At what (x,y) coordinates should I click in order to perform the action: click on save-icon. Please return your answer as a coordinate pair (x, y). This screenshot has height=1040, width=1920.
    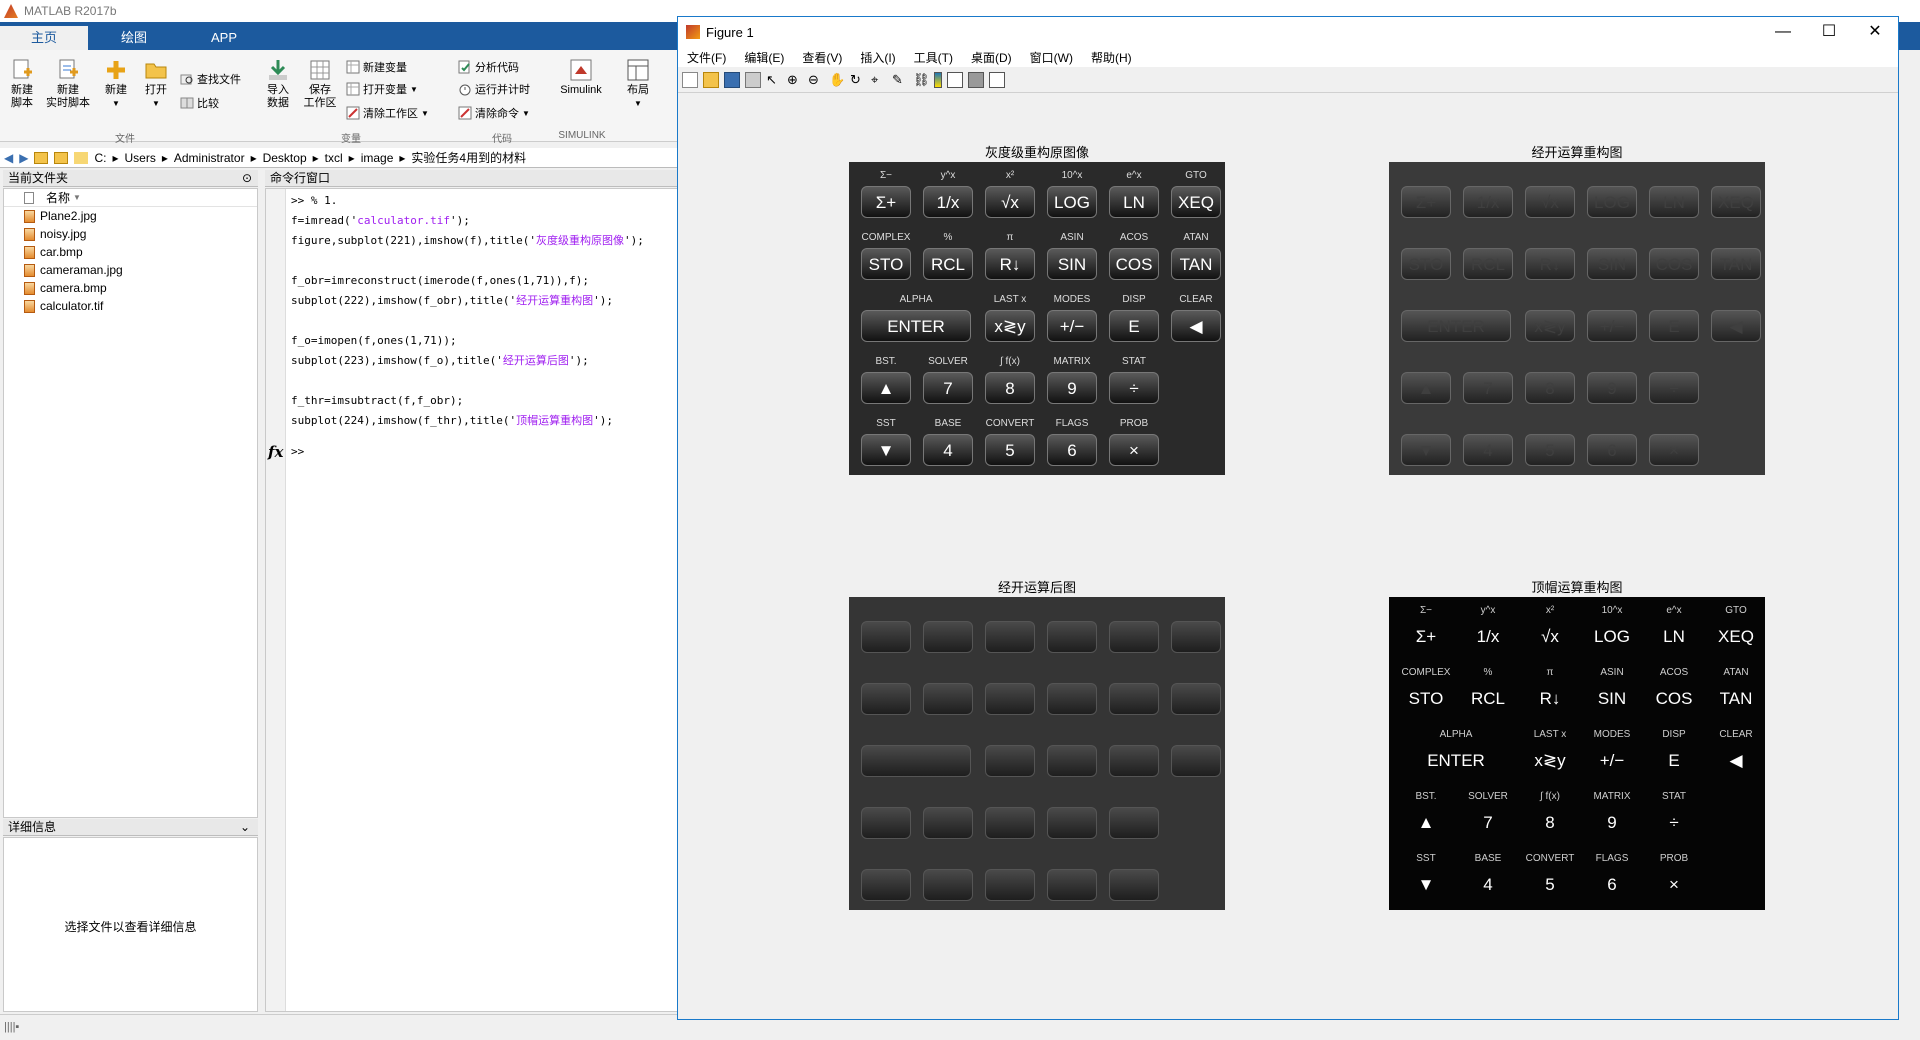
    Looking at the image, I should click on (732, 79).